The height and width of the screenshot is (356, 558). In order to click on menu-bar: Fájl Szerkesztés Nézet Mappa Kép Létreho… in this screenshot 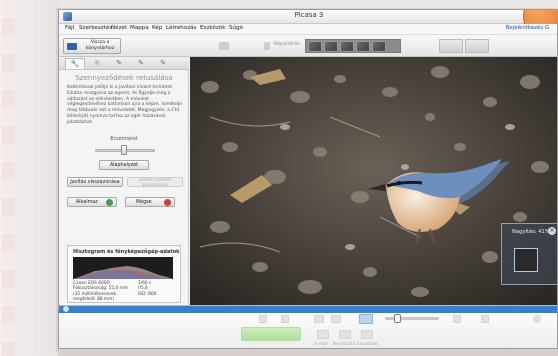, I will do `click(308, 29)`.